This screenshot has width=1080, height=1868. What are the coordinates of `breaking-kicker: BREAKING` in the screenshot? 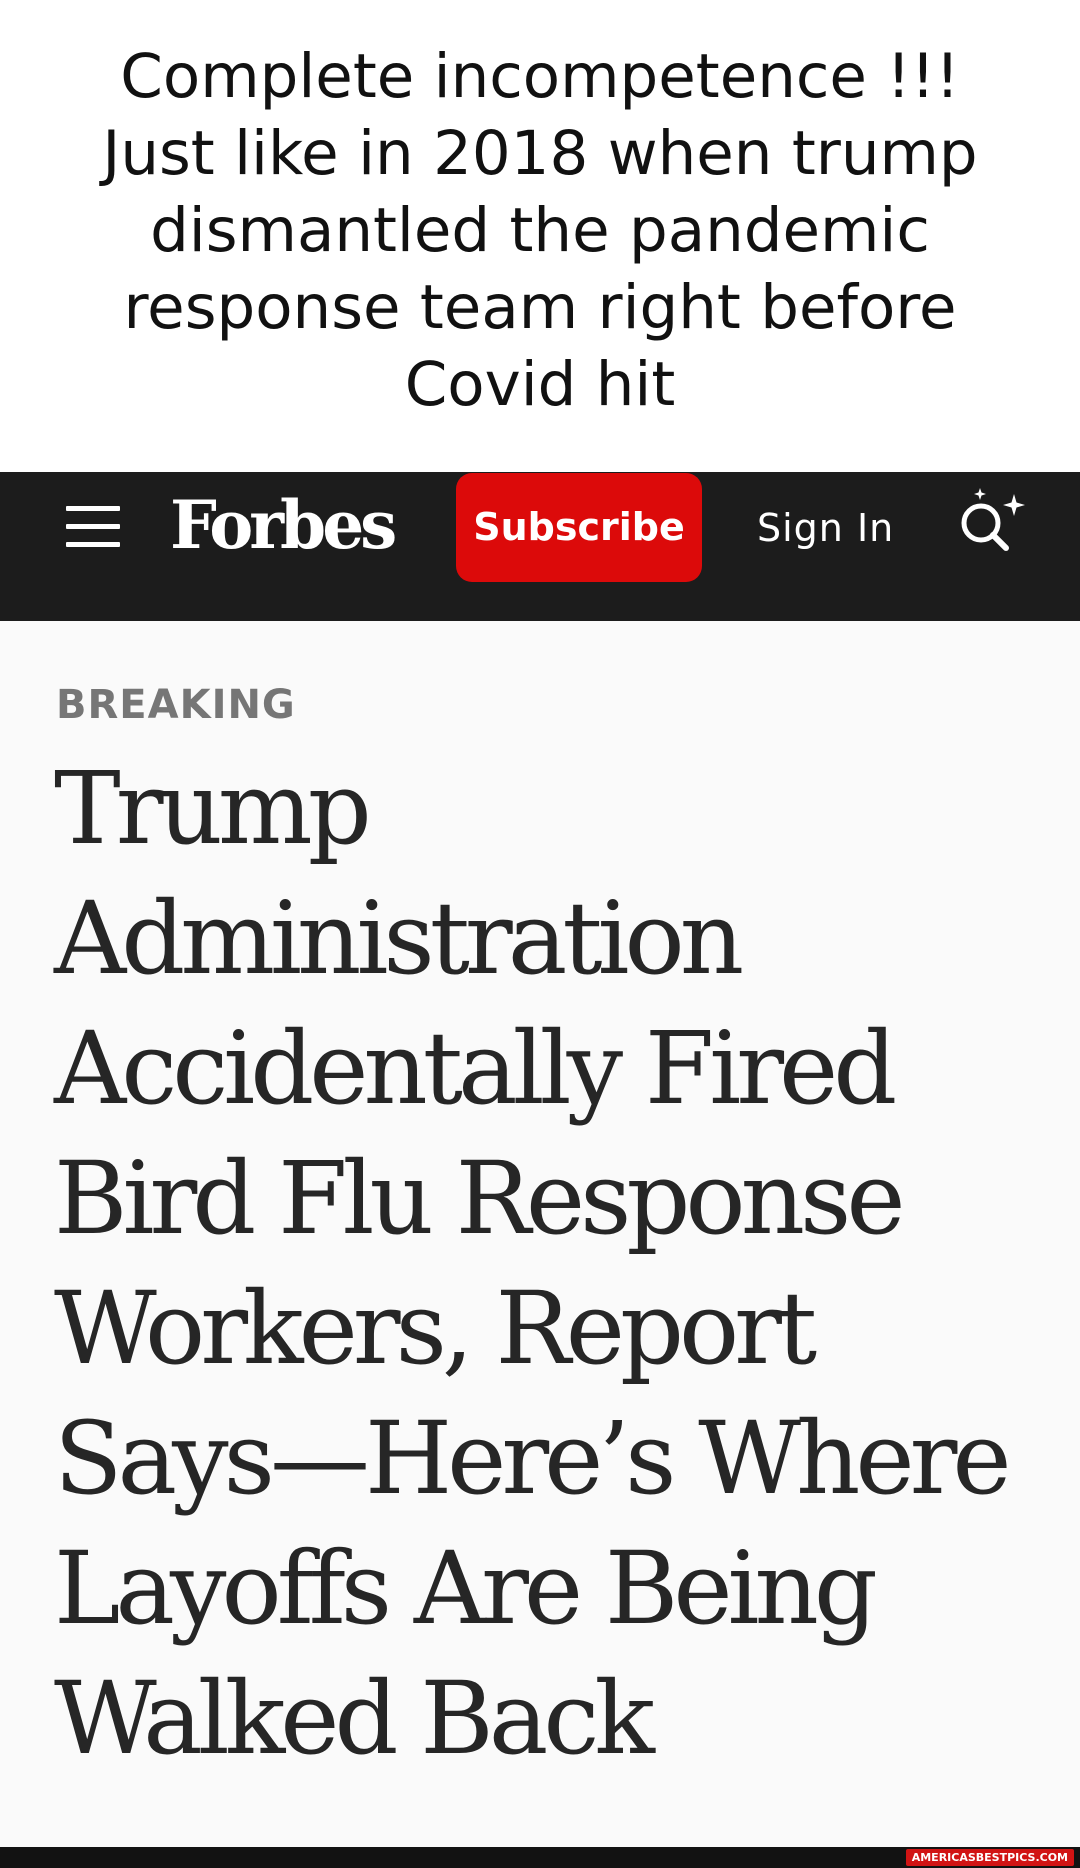 It's located at (176, 705).